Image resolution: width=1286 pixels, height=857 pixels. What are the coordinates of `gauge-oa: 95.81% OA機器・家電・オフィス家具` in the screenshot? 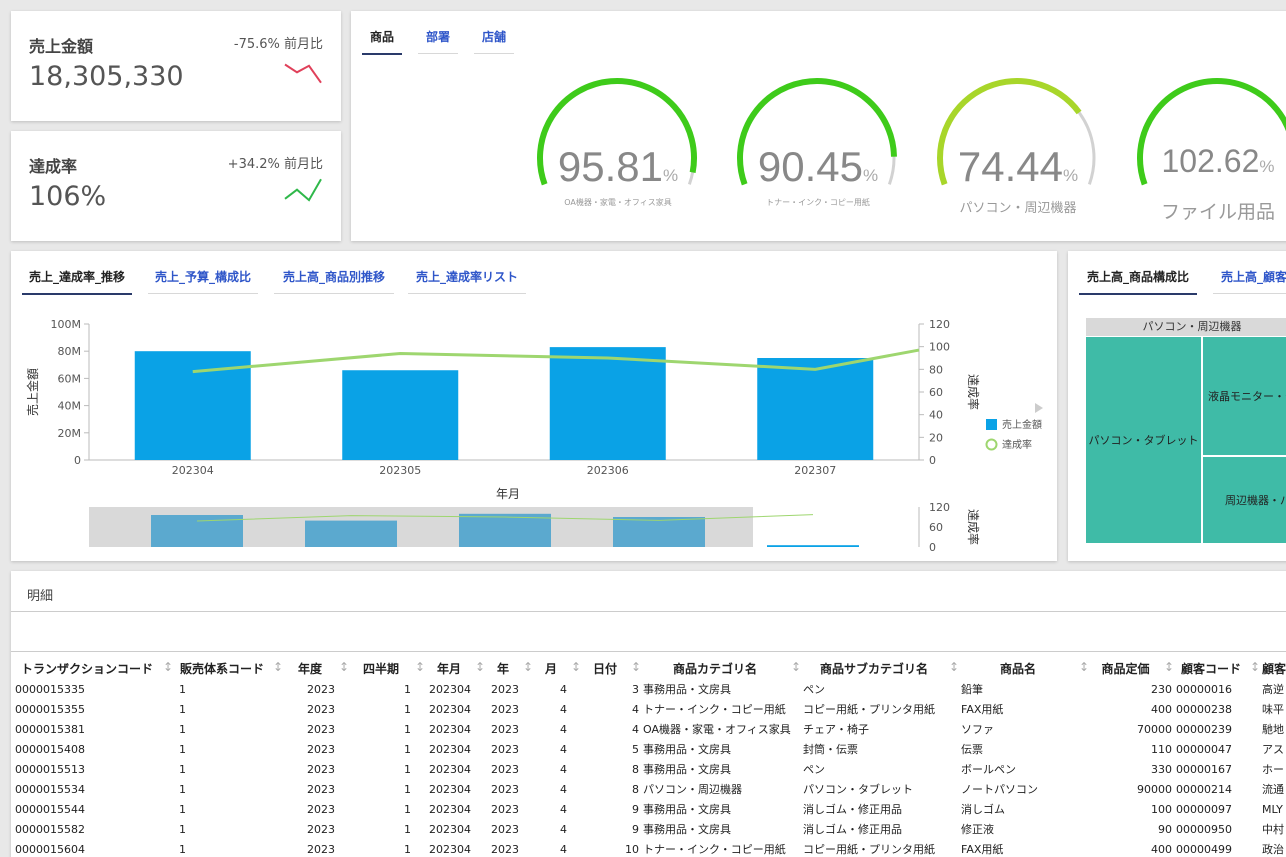 It's located at (618, 148).